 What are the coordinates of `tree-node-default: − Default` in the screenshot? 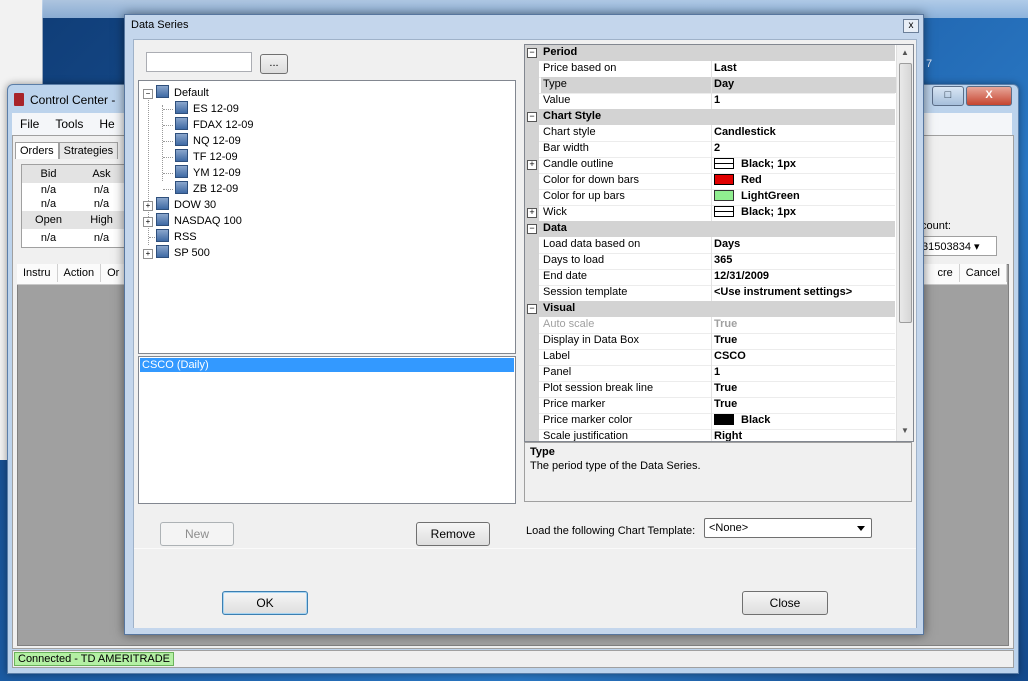 It's located at (176, 93).